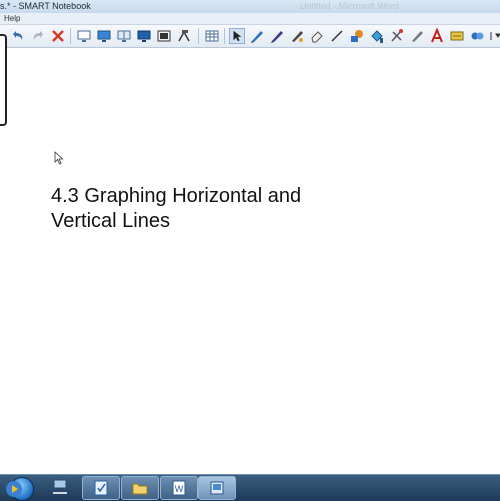 The height and width of the screenshot is (501, 500). Describe the element at coordinates (457, 36) in the screenshot. I see `highlighter-icon` at that location.